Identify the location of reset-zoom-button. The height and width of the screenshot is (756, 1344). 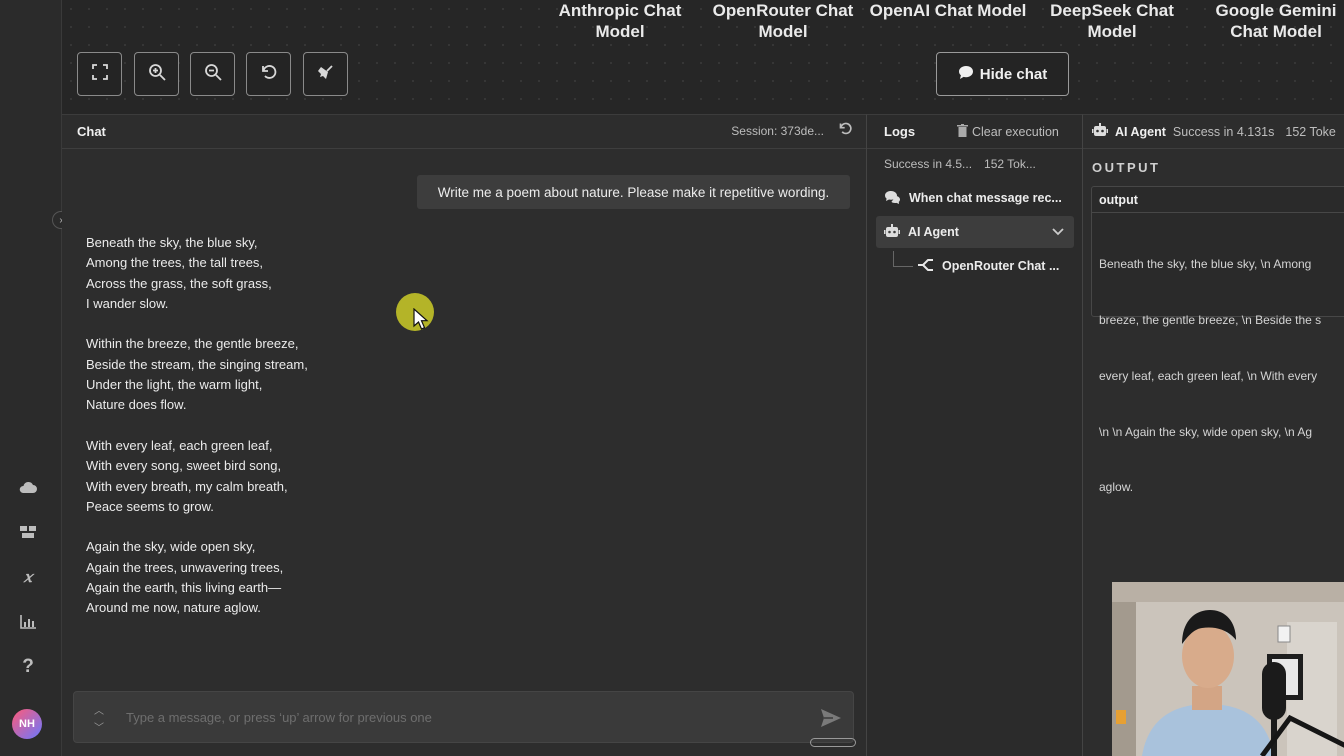
(268, 74).